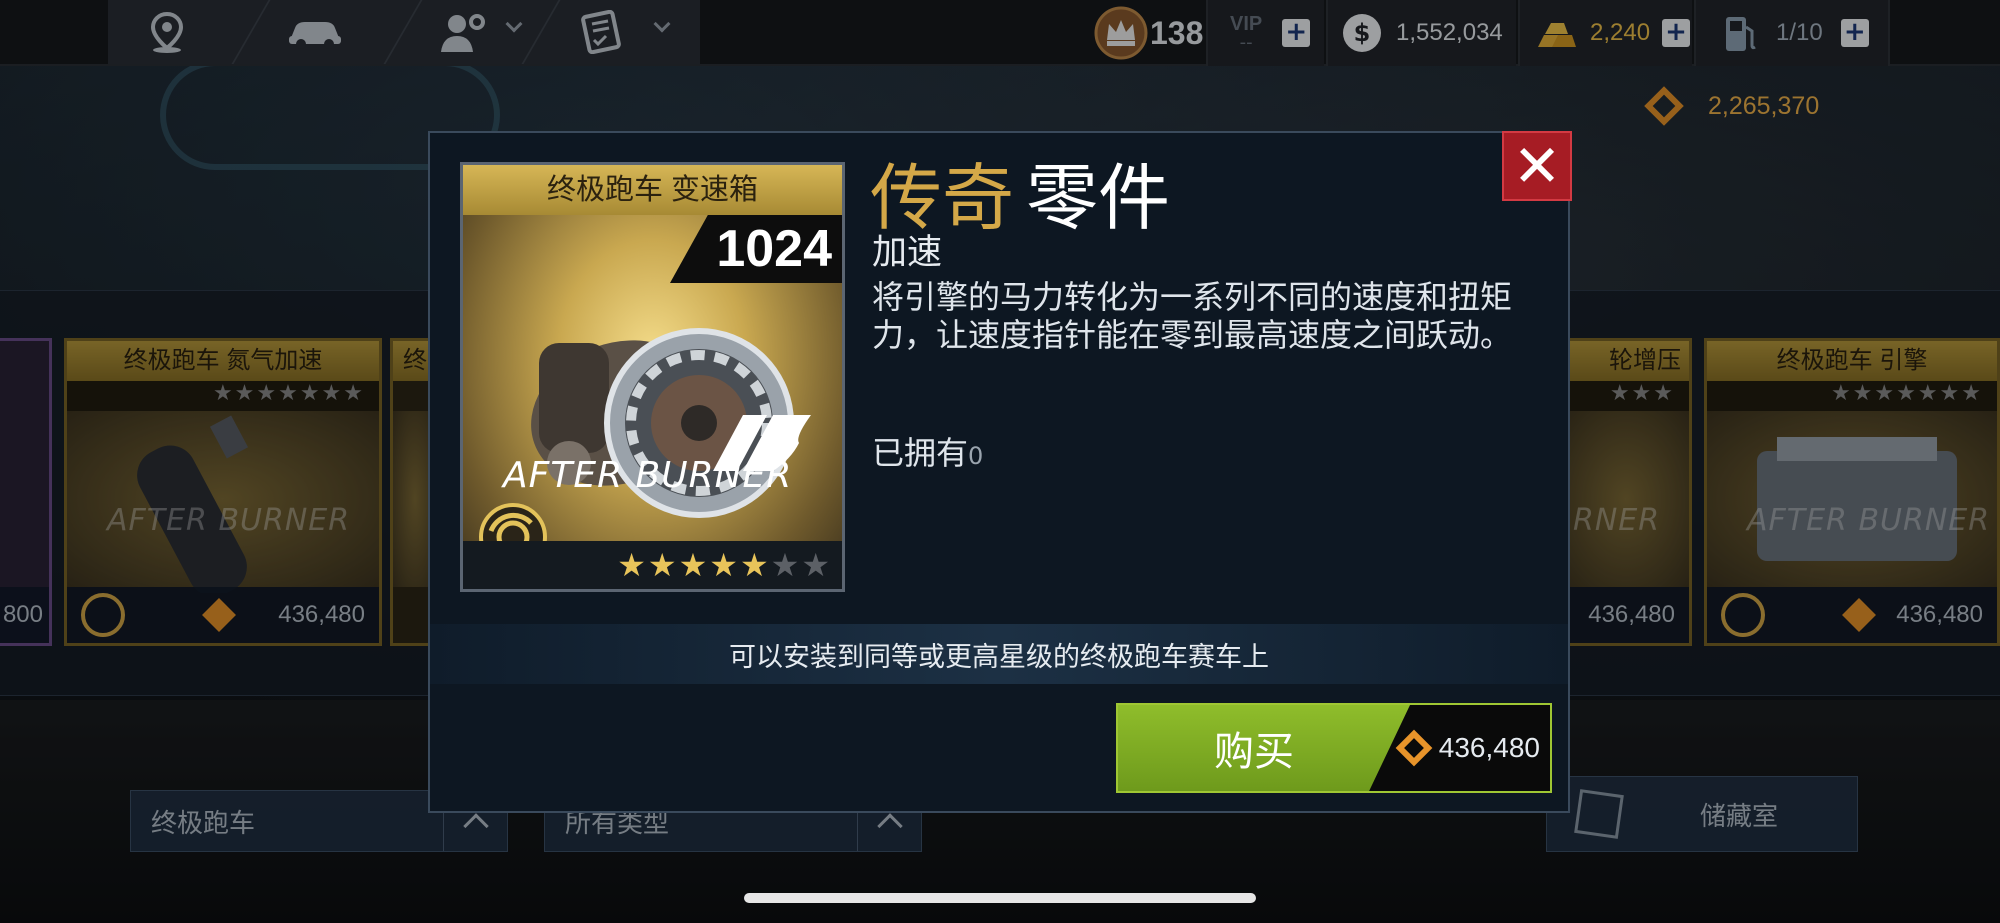 Image resolution: width=2000 pixels, height=923 pixels. I want to click on owned-label: 已拥有, so click(920, 453).